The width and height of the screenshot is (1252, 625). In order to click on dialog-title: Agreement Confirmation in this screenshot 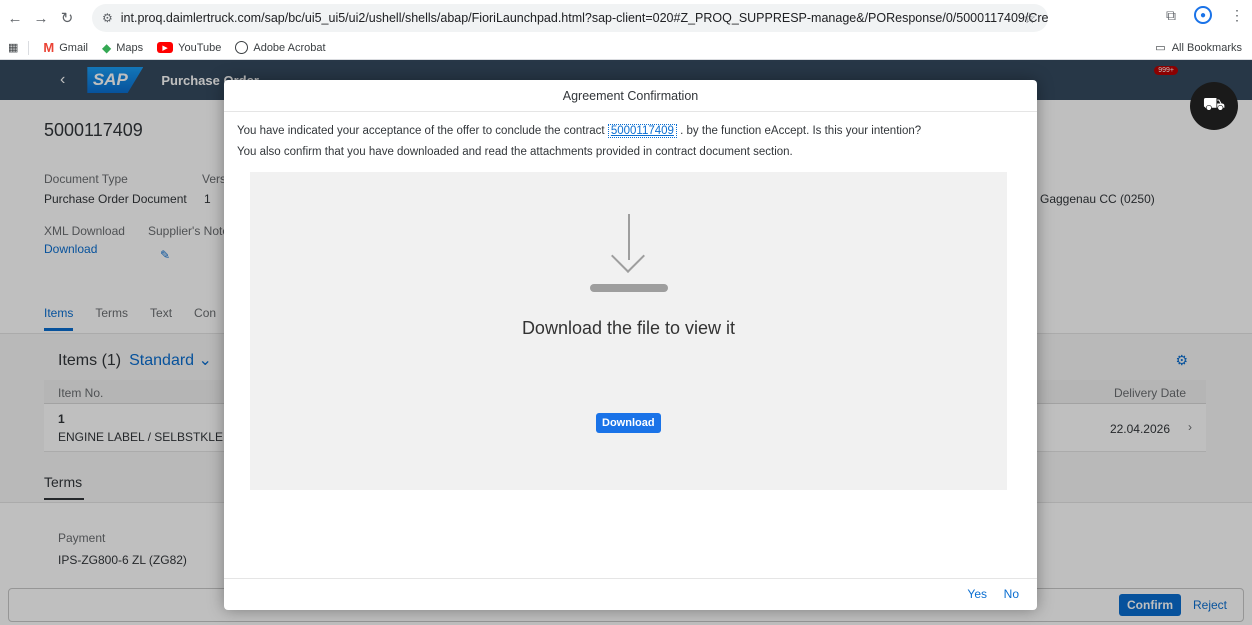, I will do `click(630, 96)`.